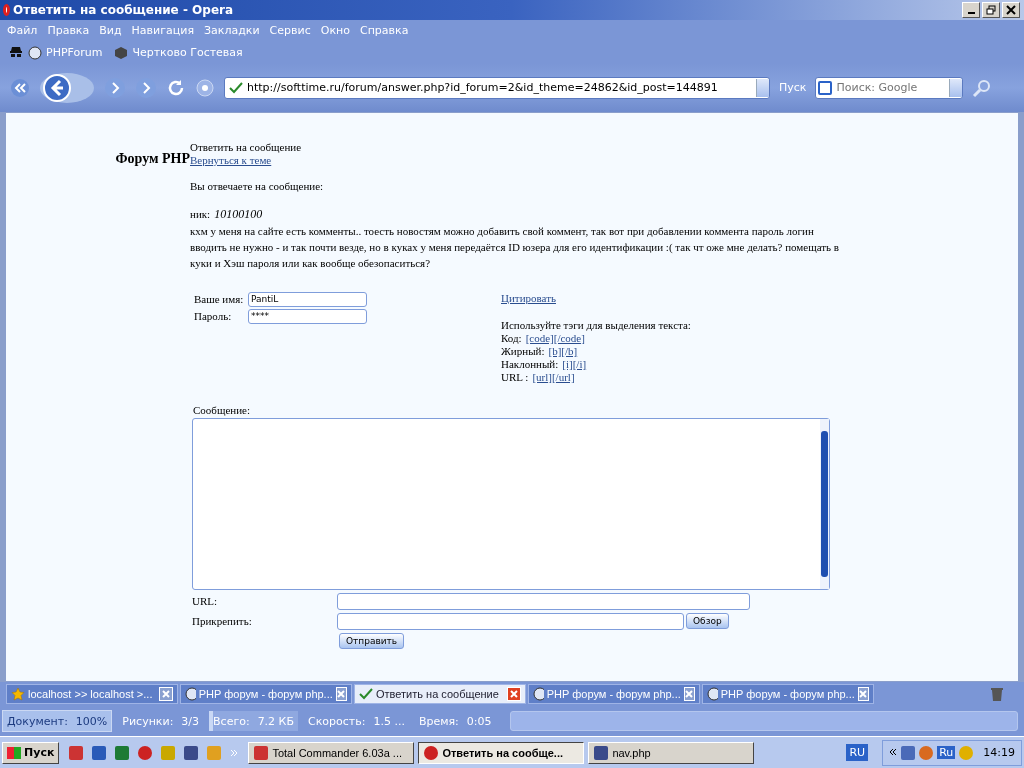  I want to click on tags-hint: Используйте тэги для выделения текста:, so click(596, 325).